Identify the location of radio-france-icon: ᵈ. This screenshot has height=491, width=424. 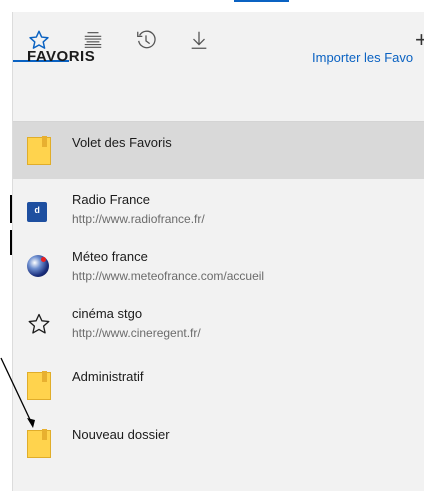
(37, 212).